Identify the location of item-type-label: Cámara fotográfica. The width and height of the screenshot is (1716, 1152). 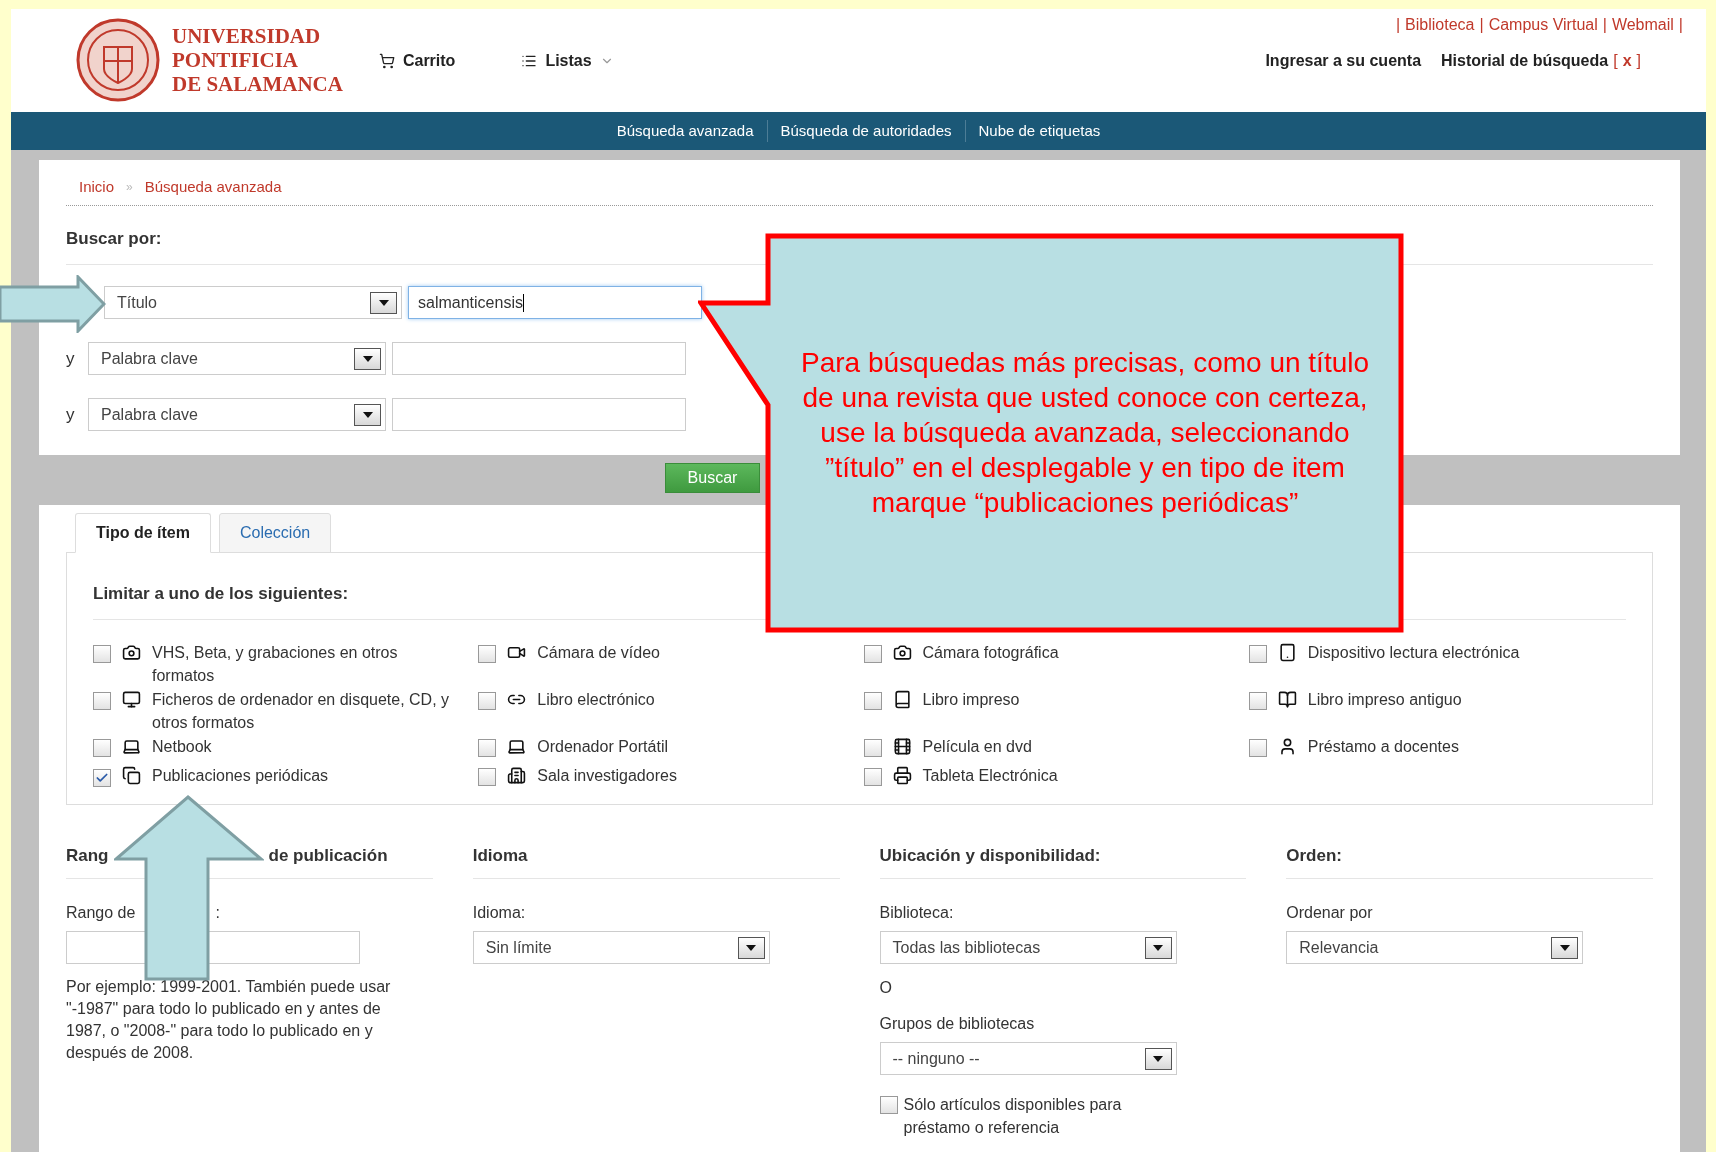
(990, 652).